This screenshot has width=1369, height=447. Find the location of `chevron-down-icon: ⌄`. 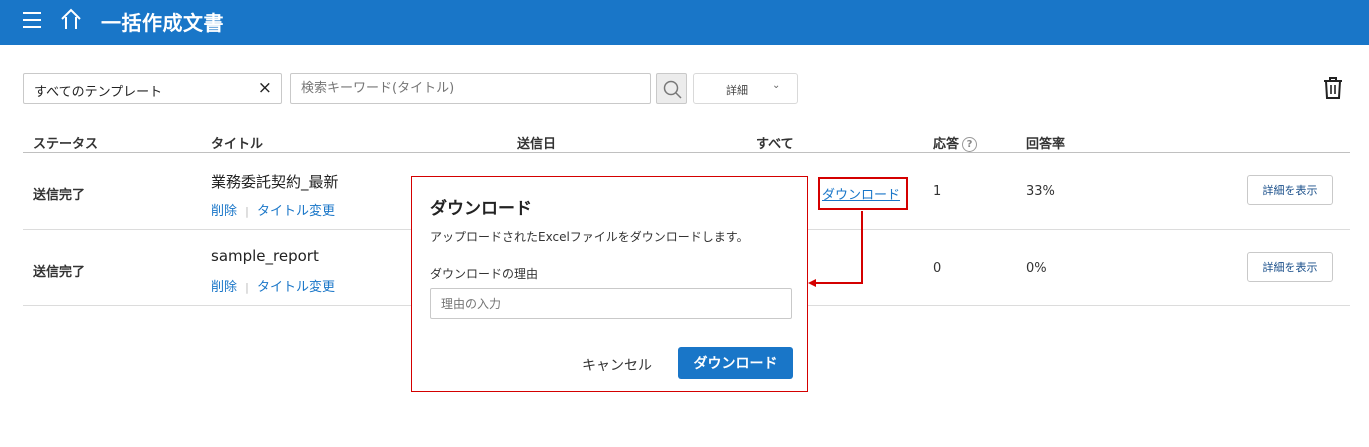

chevron-down-icon: ⌄ is located at coordinates (776, 85).